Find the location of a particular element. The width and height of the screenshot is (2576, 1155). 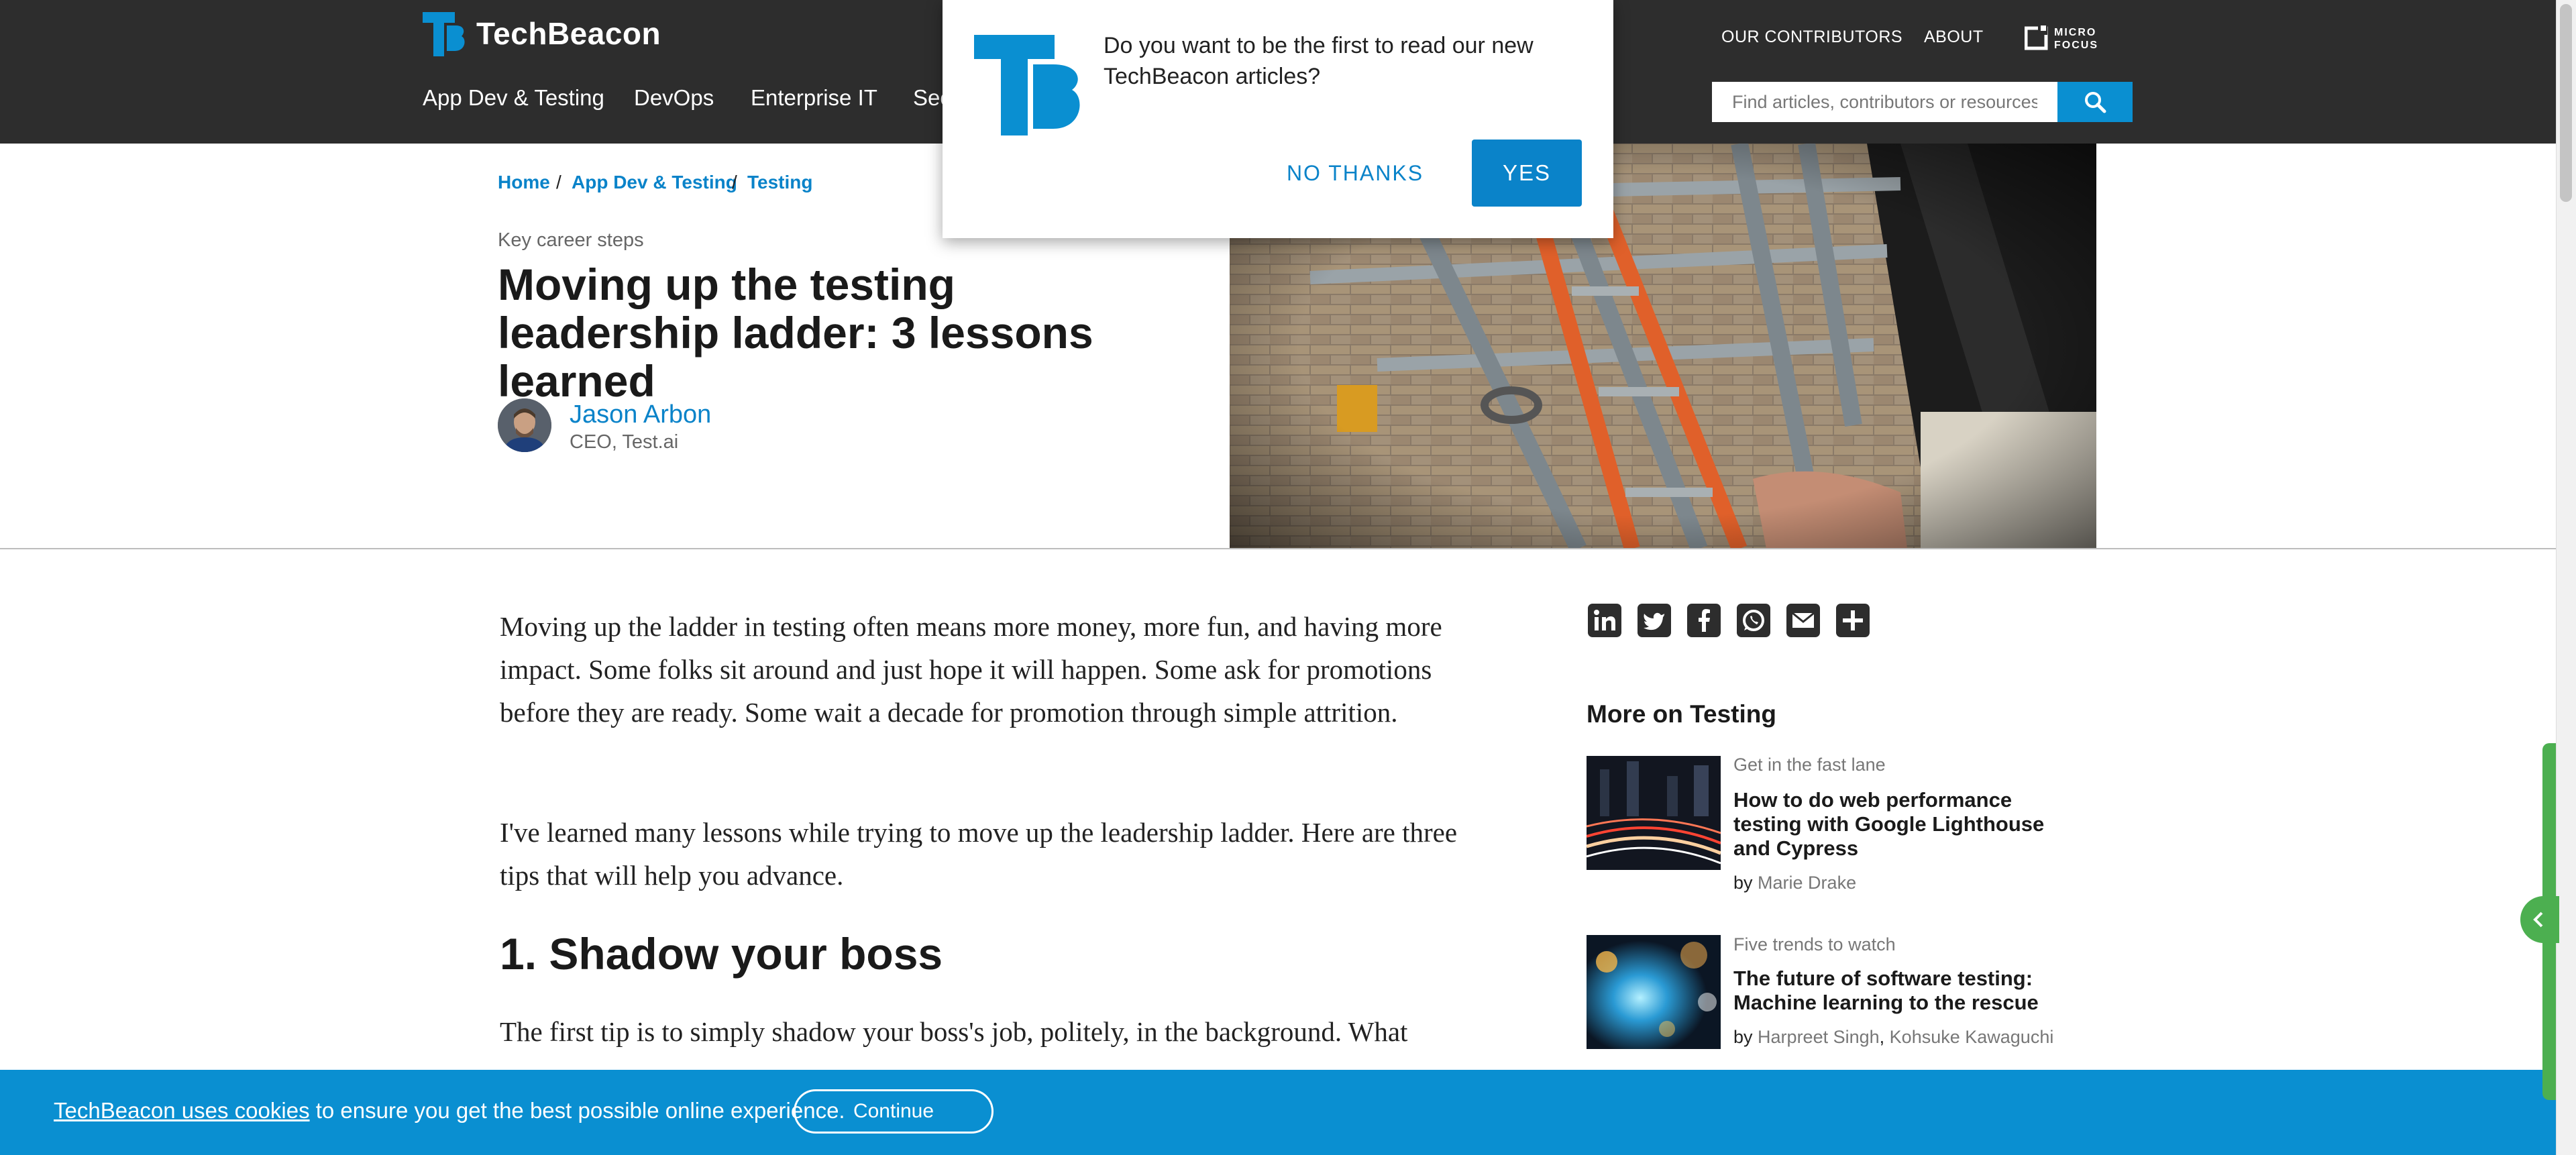

card-author-link: Harpreet Singh is located at coordinates (1819, 1037).